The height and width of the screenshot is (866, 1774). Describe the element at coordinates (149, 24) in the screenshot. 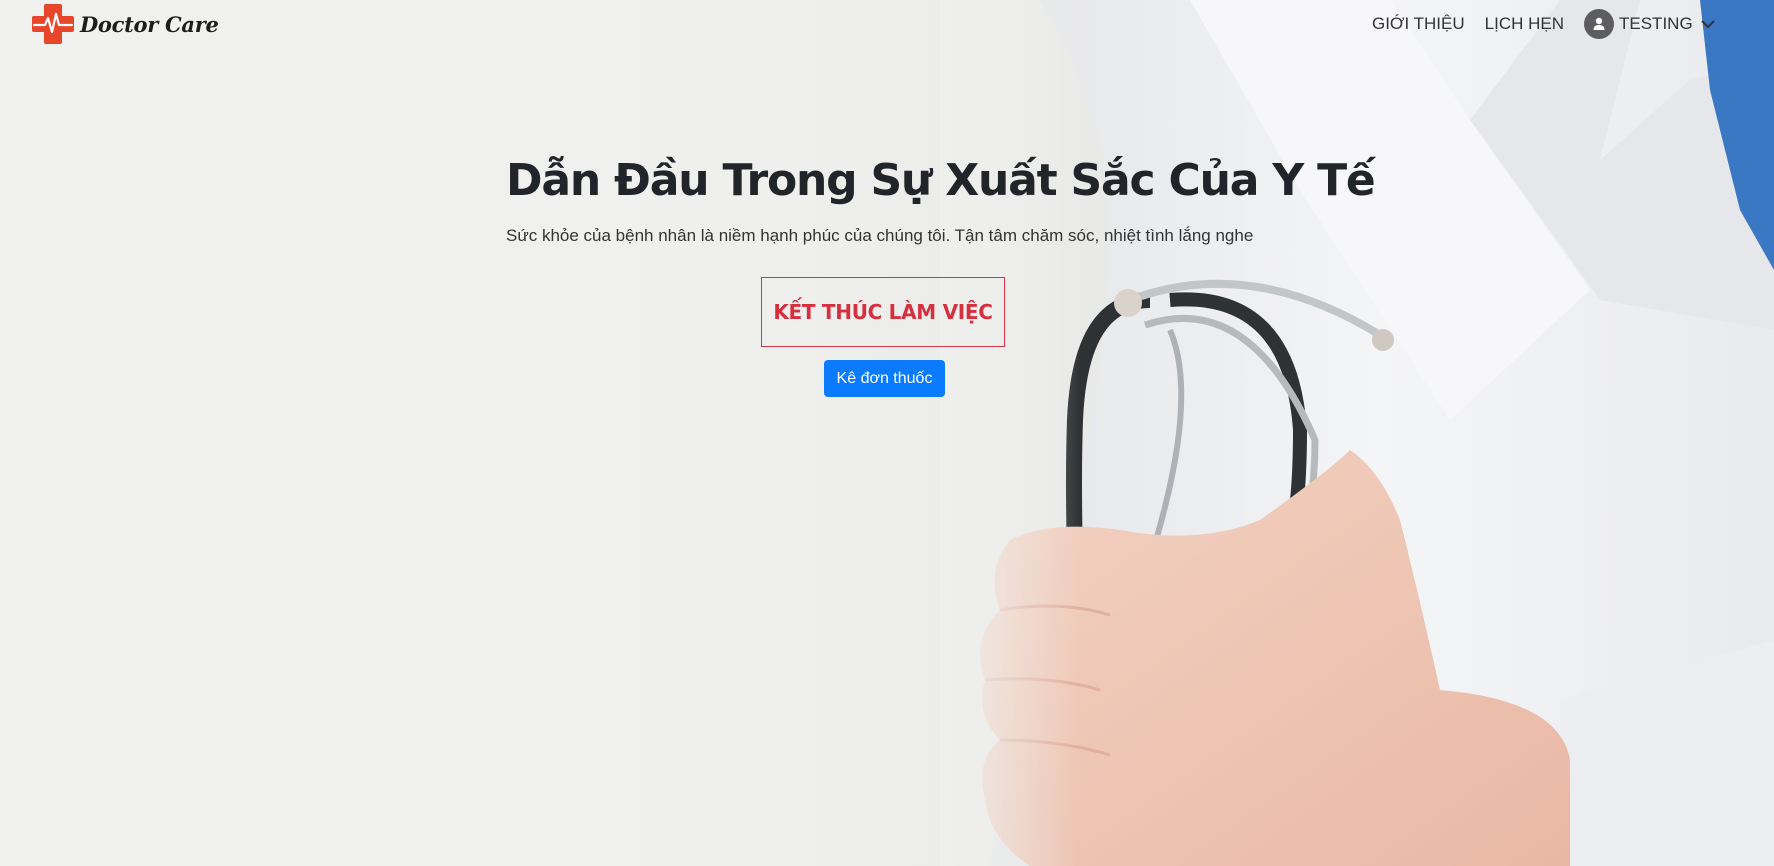

I see `brand-name: Doctor Care` at that location.